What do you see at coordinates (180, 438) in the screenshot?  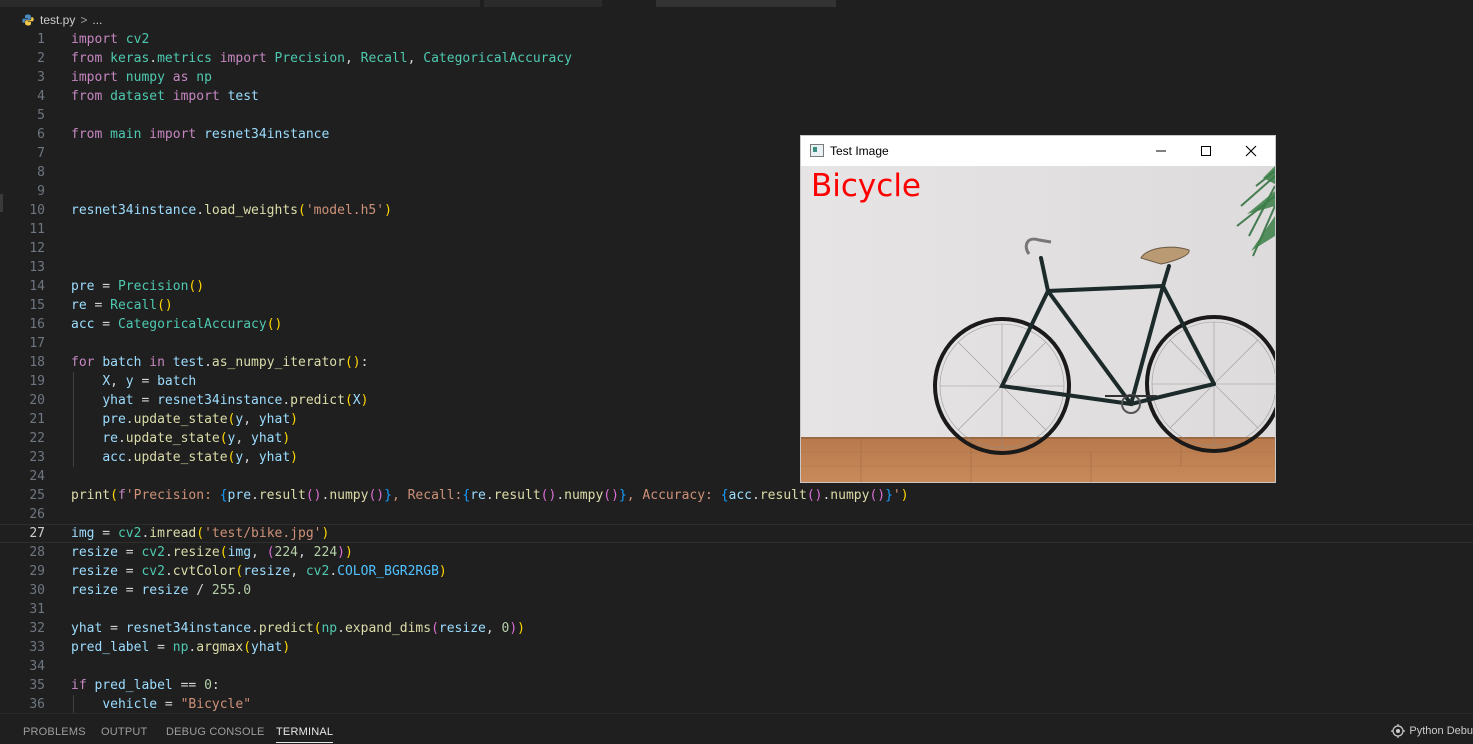 I see `code-text: re.update_state(y, yhat)` at bounding box center [180, 438].